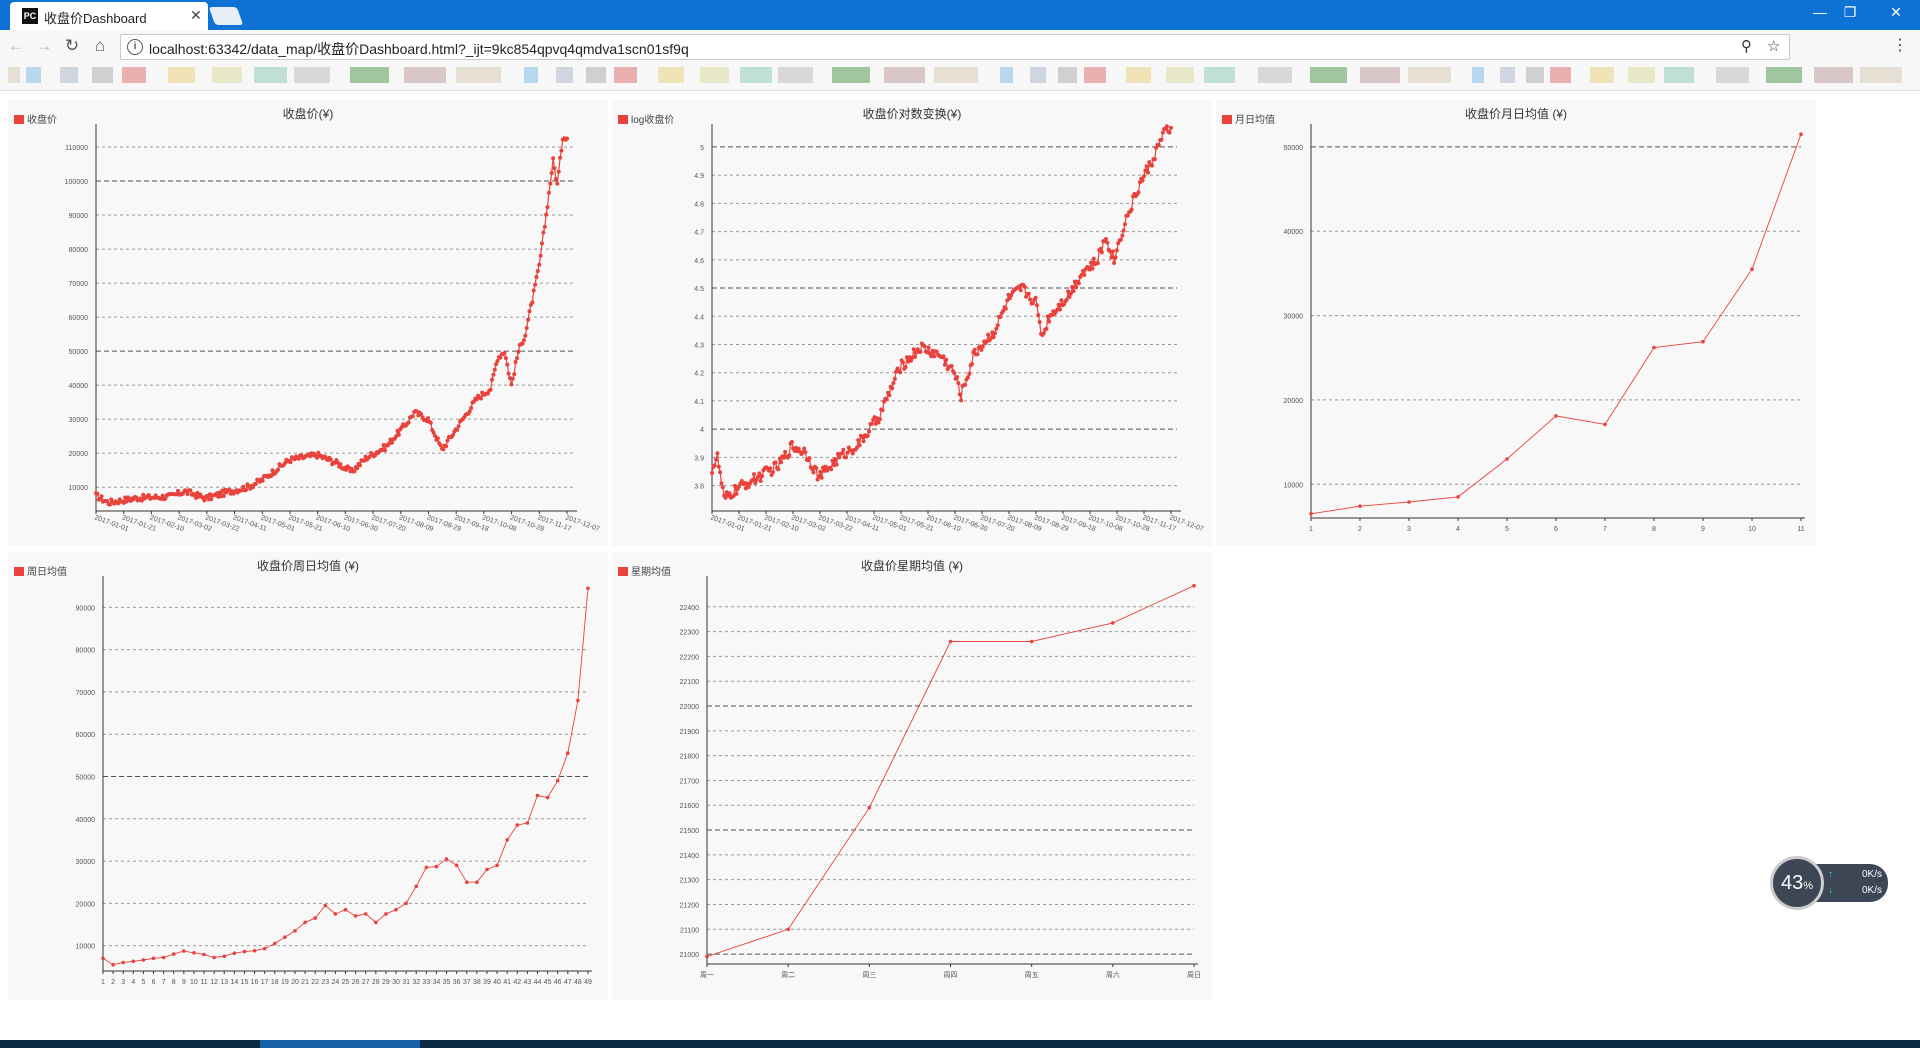 The image size is (1920, 1048). I want to click on new-tab-button, so click(226, 16).